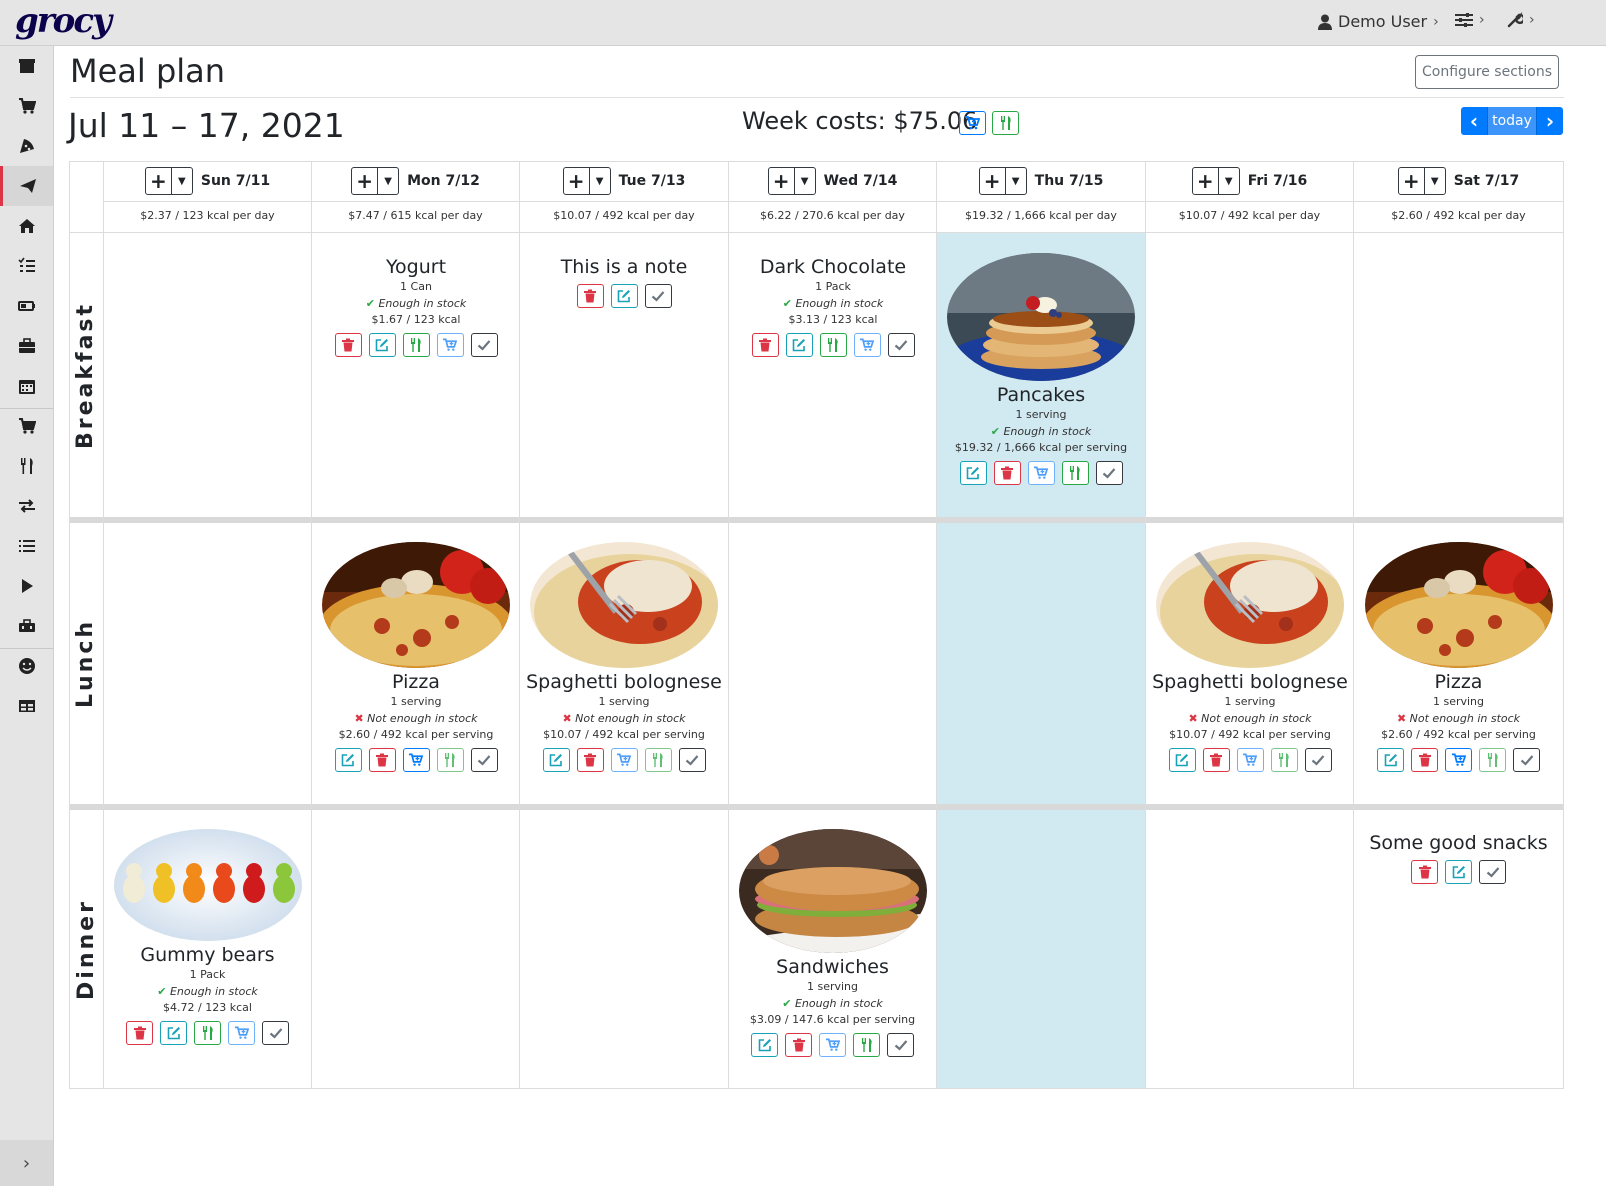 The image size is (1606, 1186). Describe the element at coordinates (26, 66) in the screenshot. I see `sidebar-item-stock-overview` at that location.